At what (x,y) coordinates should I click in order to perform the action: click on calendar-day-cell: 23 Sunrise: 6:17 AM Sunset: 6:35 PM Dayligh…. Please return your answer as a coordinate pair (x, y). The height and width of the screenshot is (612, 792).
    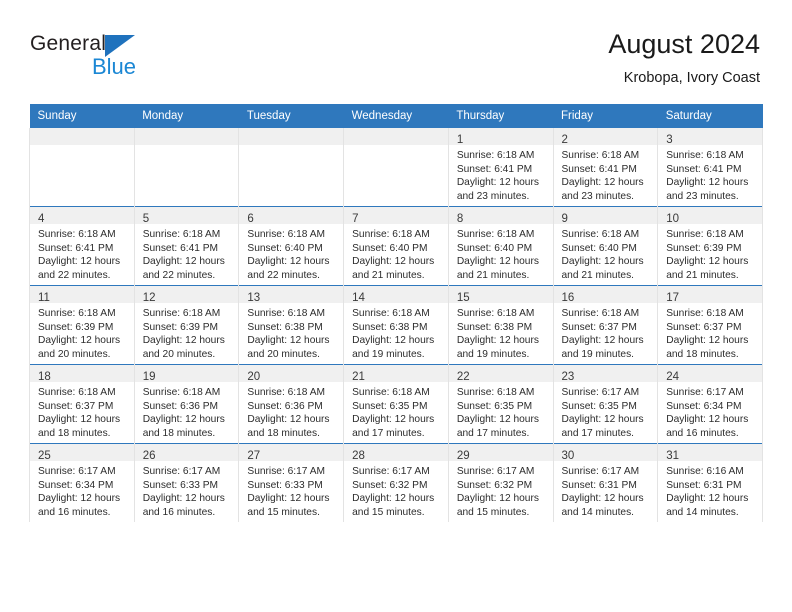
    Looking at the image, I should click on (605, 404).